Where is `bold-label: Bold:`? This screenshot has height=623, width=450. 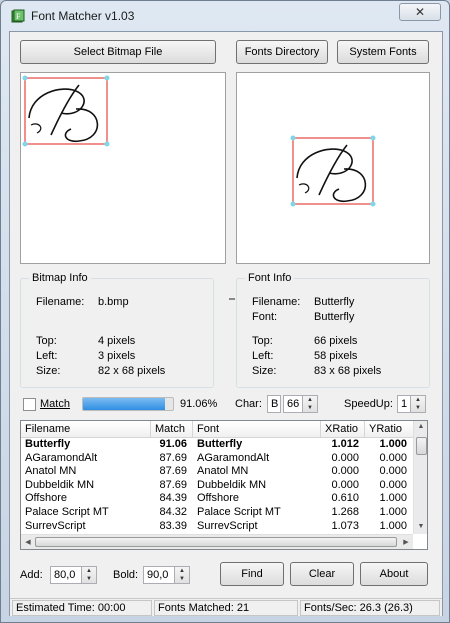
bold-label: Bold: is located at coordinates (126, 575).